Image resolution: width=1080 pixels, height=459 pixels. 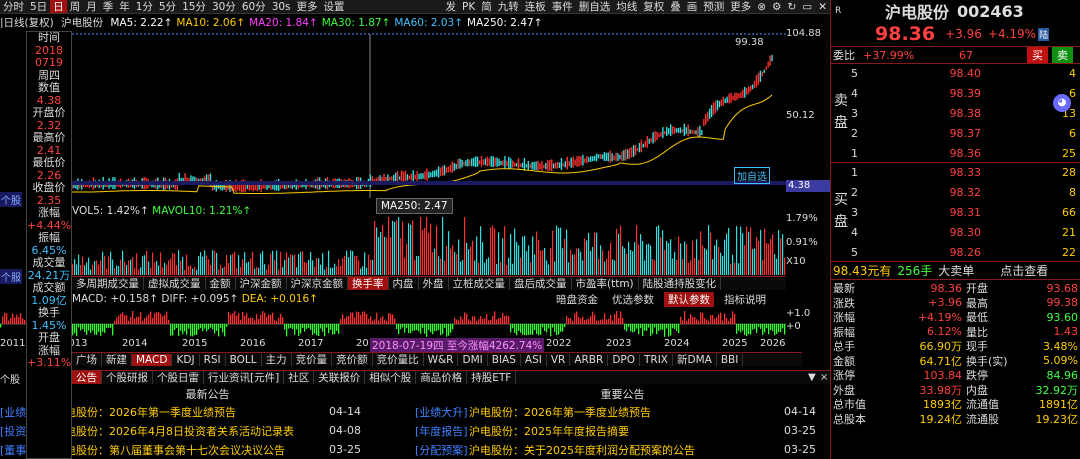 I want to click on close-icon: ×, so click(x=824, y=377).